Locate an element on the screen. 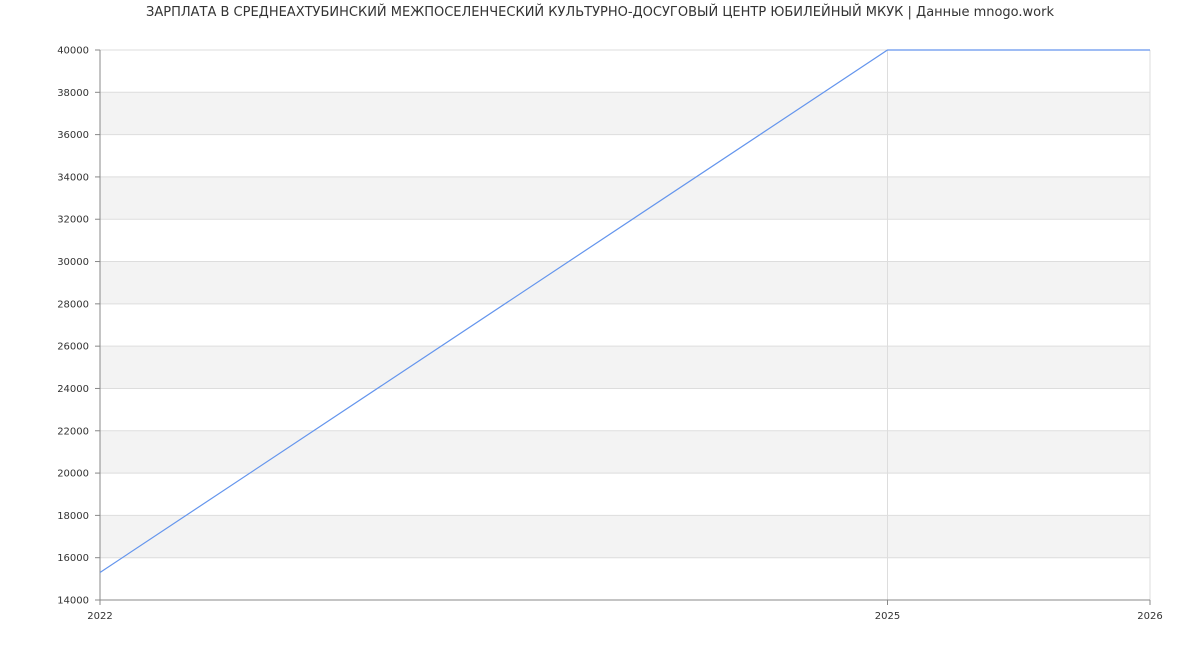  x-tick-label: 2026 is located at coordinates (1149, 616).